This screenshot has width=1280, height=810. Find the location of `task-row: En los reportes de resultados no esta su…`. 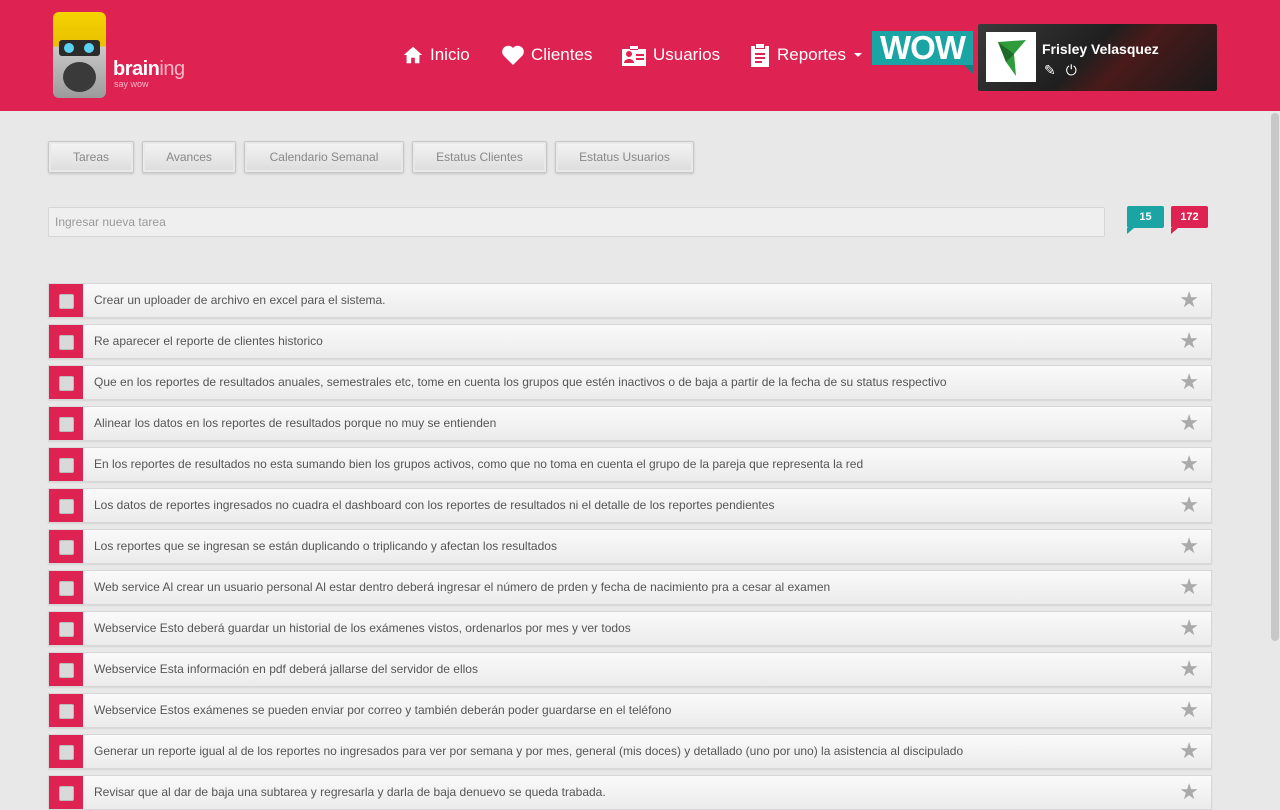

task-row: En los reportes de resultados no esta su… is located at coordinates (630, 464).